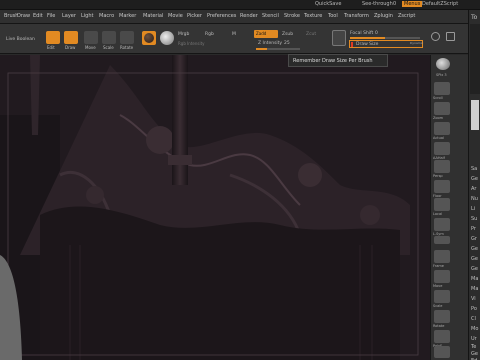 The height and width of the screenshot is (360, 480). What do you see at coordinates (412, 4) in the screenshot?
I see `menus-button: Menus` at bounding box center [412, 4].